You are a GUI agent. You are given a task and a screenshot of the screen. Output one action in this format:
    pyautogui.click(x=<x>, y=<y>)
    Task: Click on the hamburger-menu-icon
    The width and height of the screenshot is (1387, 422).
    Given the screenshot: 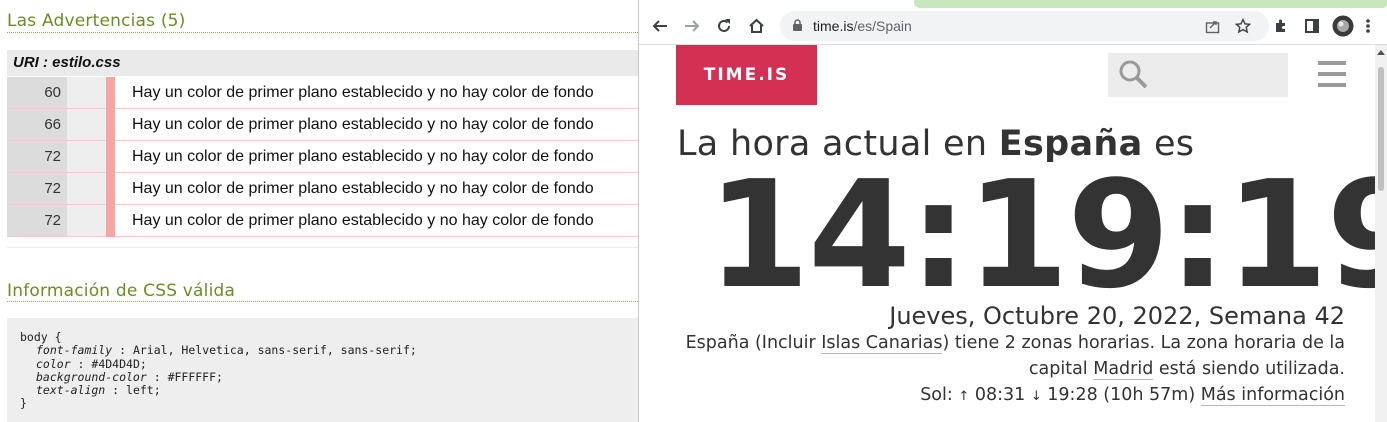 What is the action you would take?
    pyautogui.click(x=1332, y=74)
    